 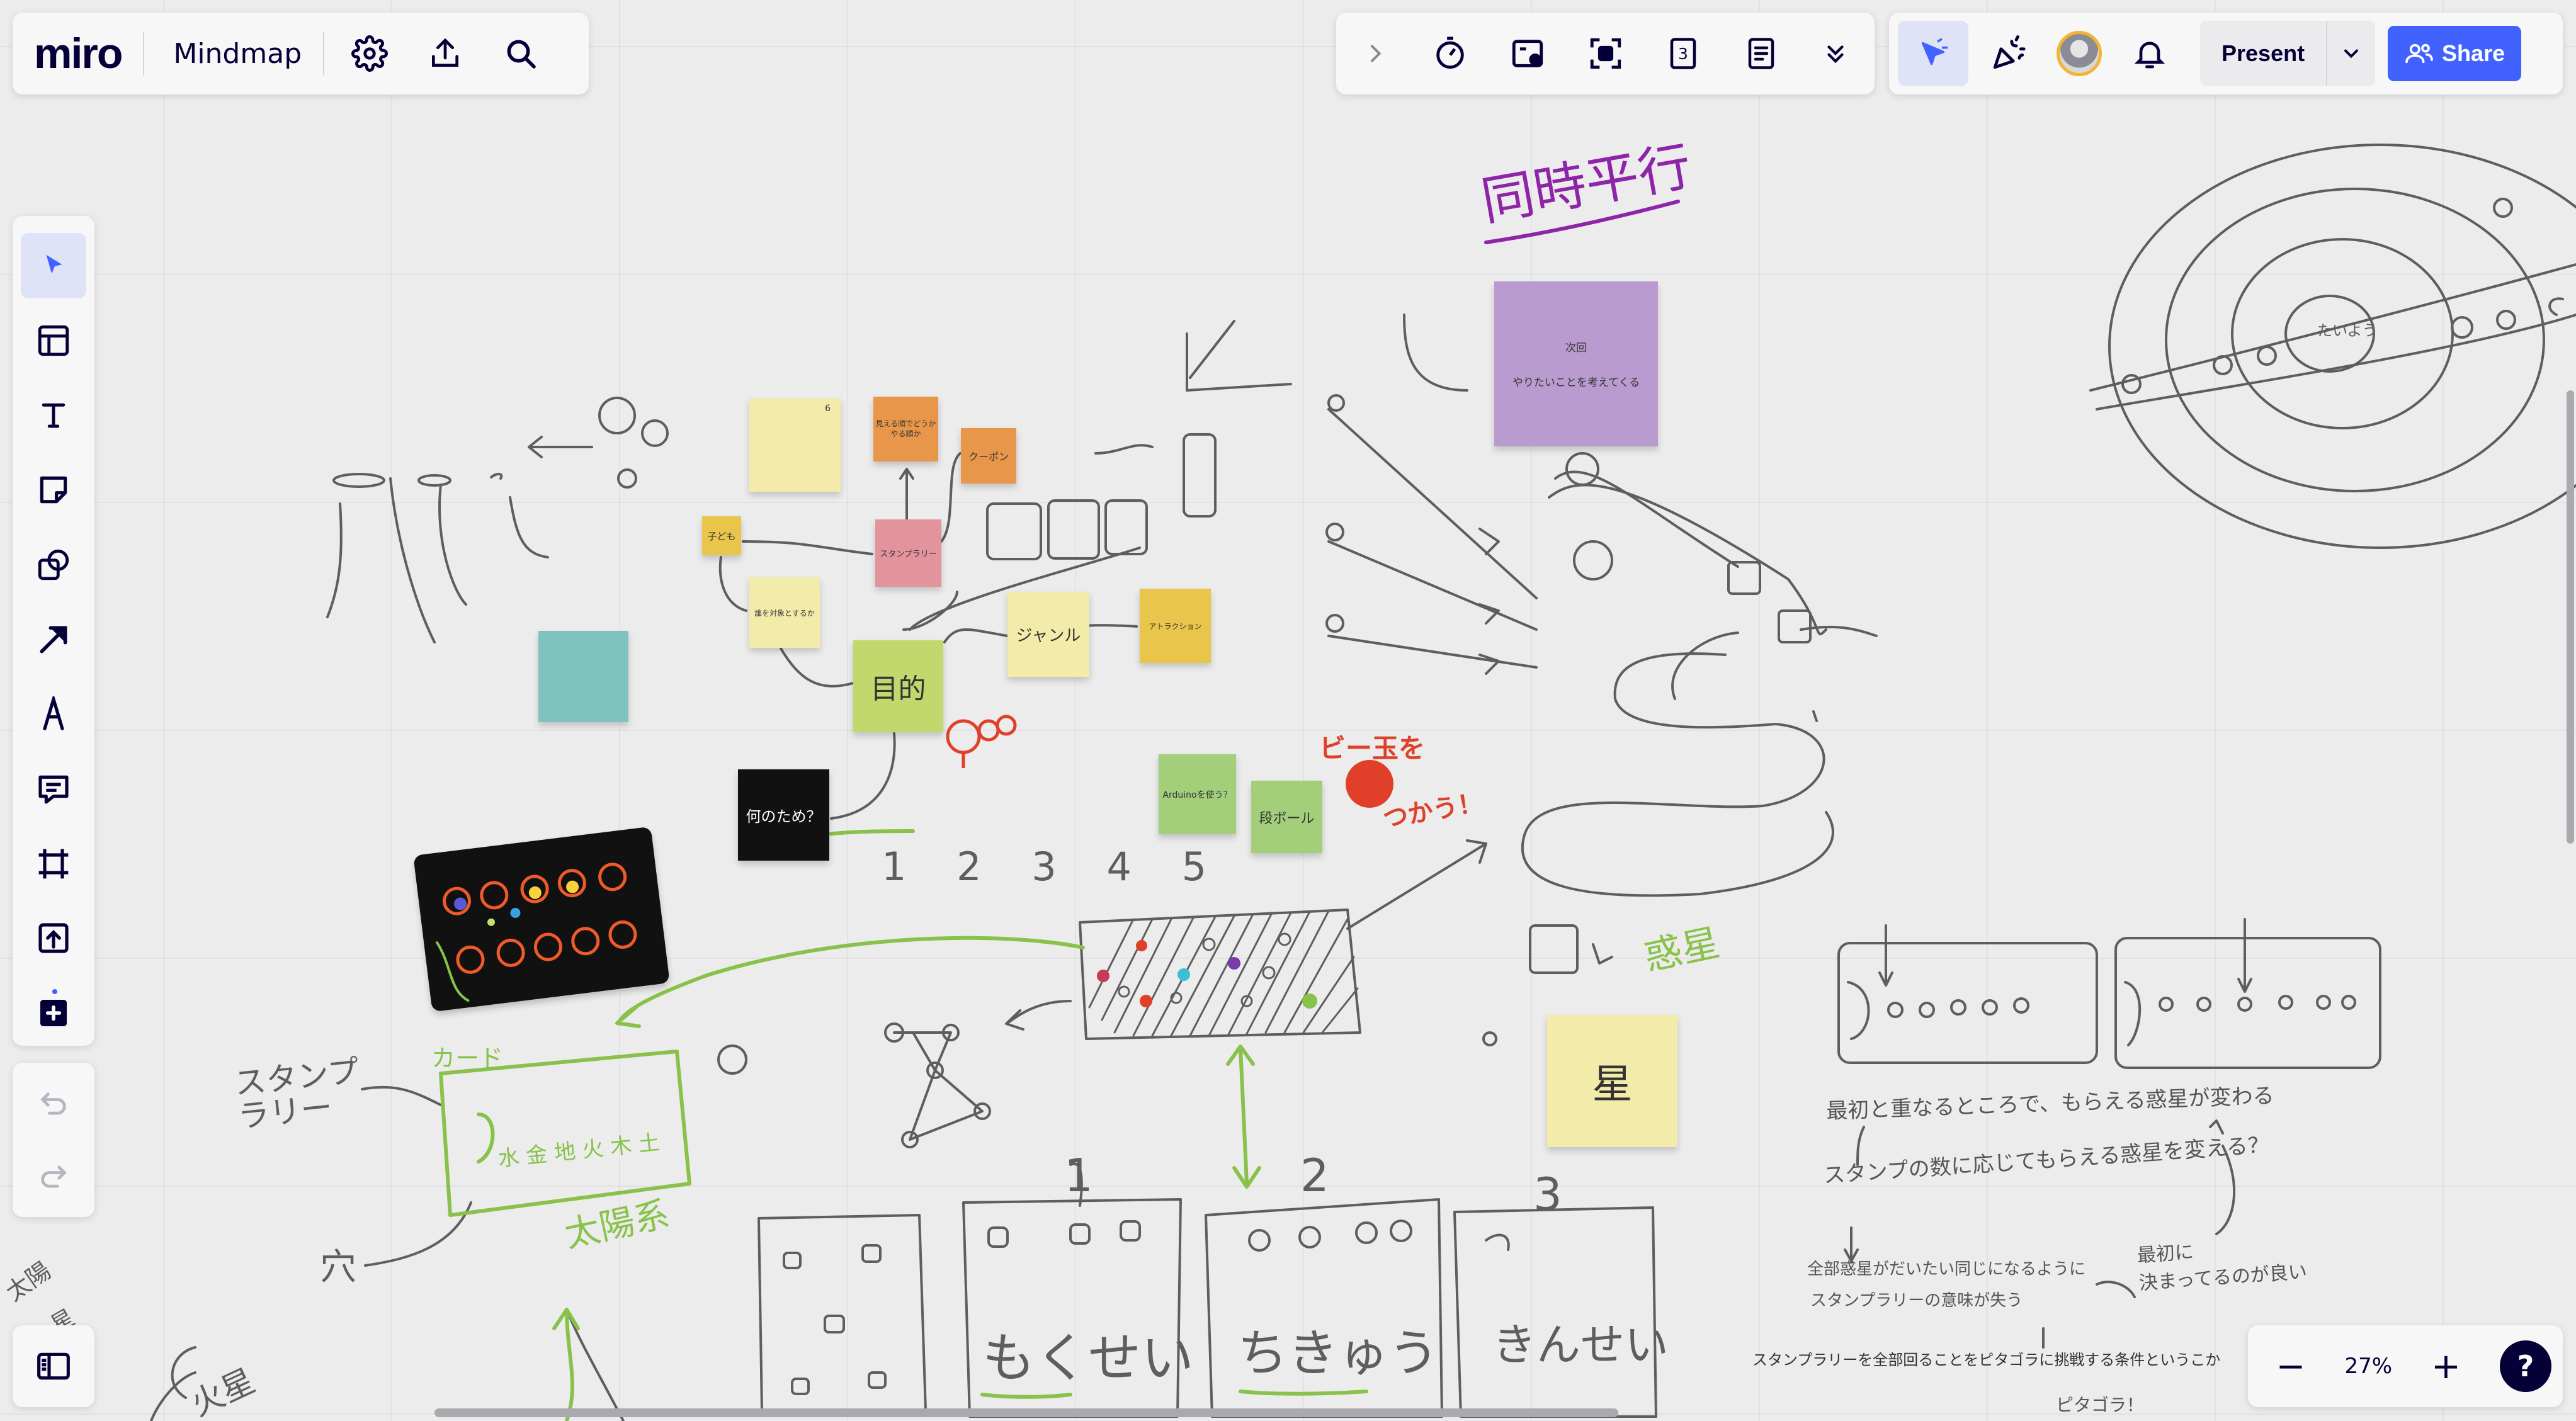 I want to click on note-text: 目的, so click(x=898, y=689).